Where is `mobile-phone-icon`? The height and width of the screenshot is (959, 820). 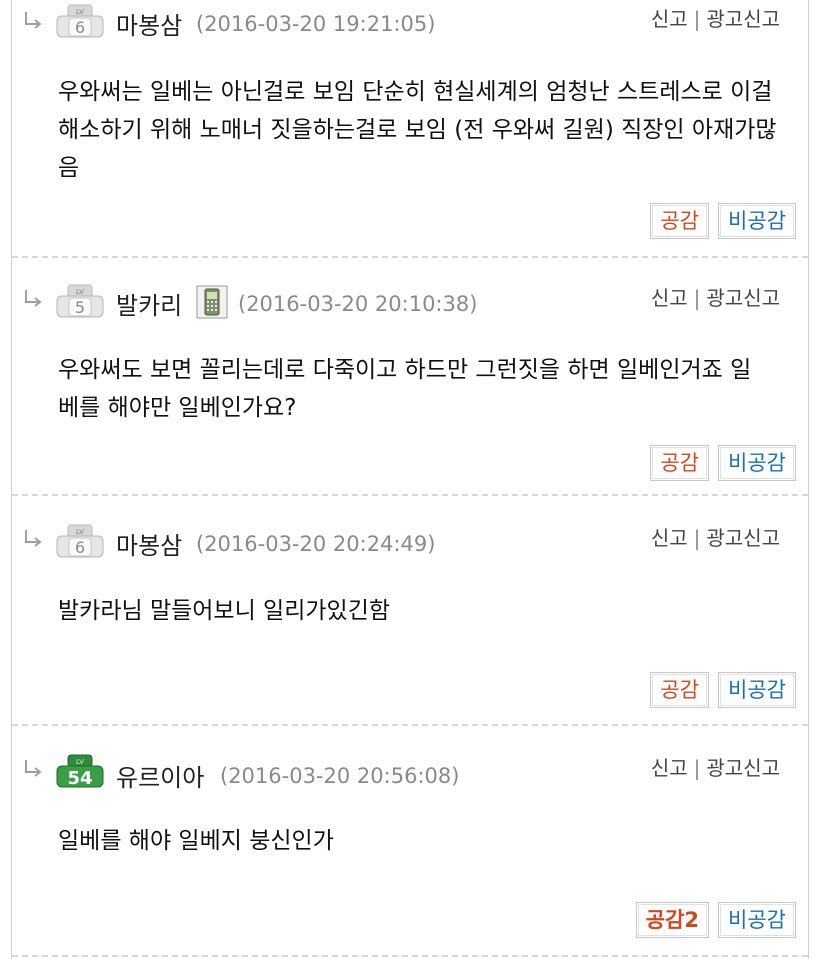 mobile-phone-icon is located at coordinates (212, 302).